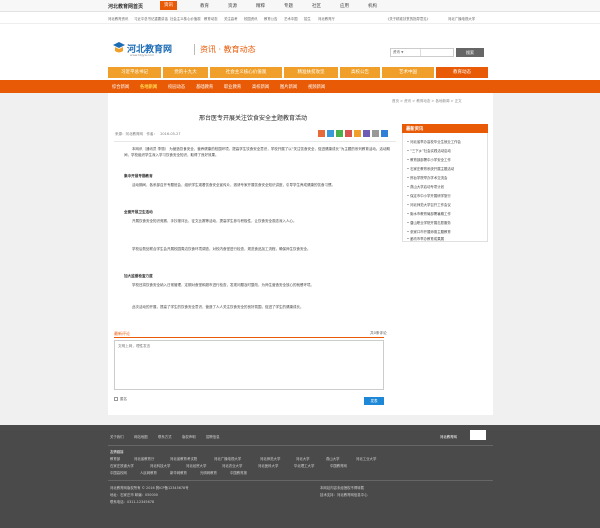 The width and height of the screenshot is (600, 528). What do you see at coordinates (316, 87) in the screenshot?
I see `sub-channel-7: 视频新闻` at bounding box center [316, 87].